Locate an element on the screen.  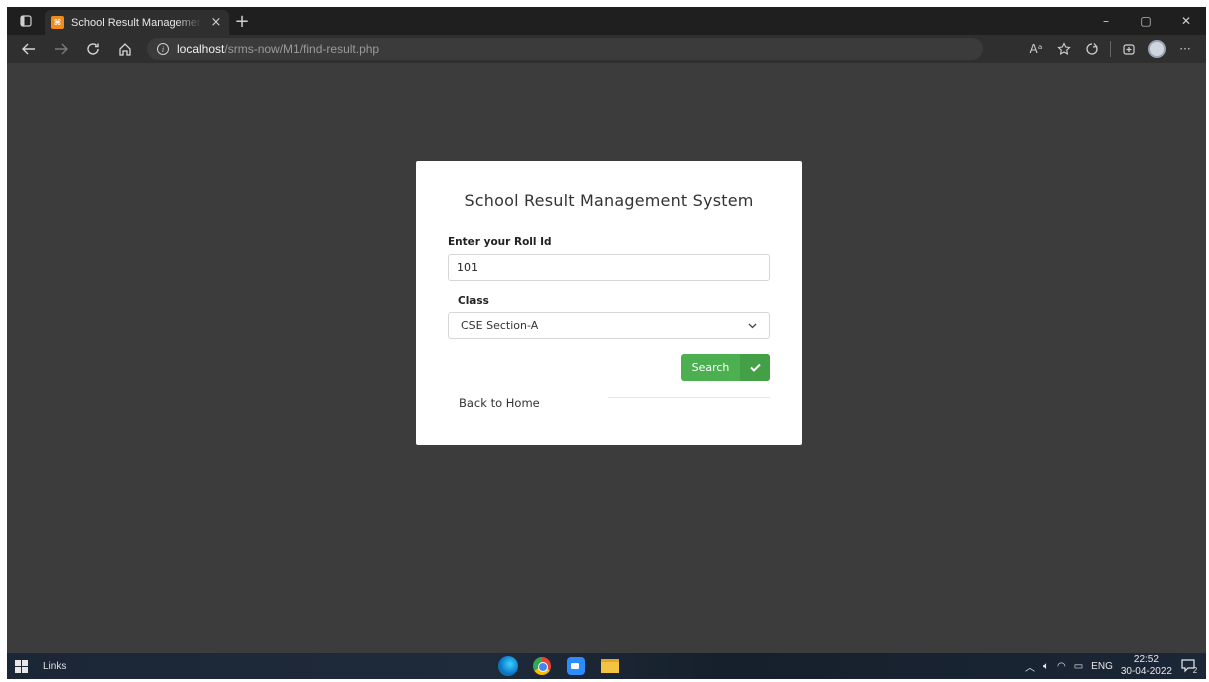
chrome-icon is located at coordinates (542, 666).